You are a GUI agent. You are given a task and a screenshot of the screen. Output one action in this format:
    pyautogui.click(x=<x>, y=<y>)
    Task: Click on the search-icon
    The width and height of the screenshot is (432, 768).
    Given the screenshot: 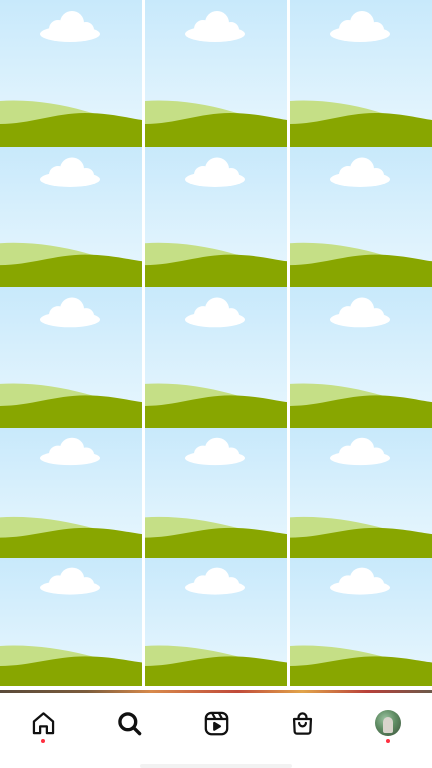 What is the action you would take?
    pyautogui.click(x=129, y=723)
    